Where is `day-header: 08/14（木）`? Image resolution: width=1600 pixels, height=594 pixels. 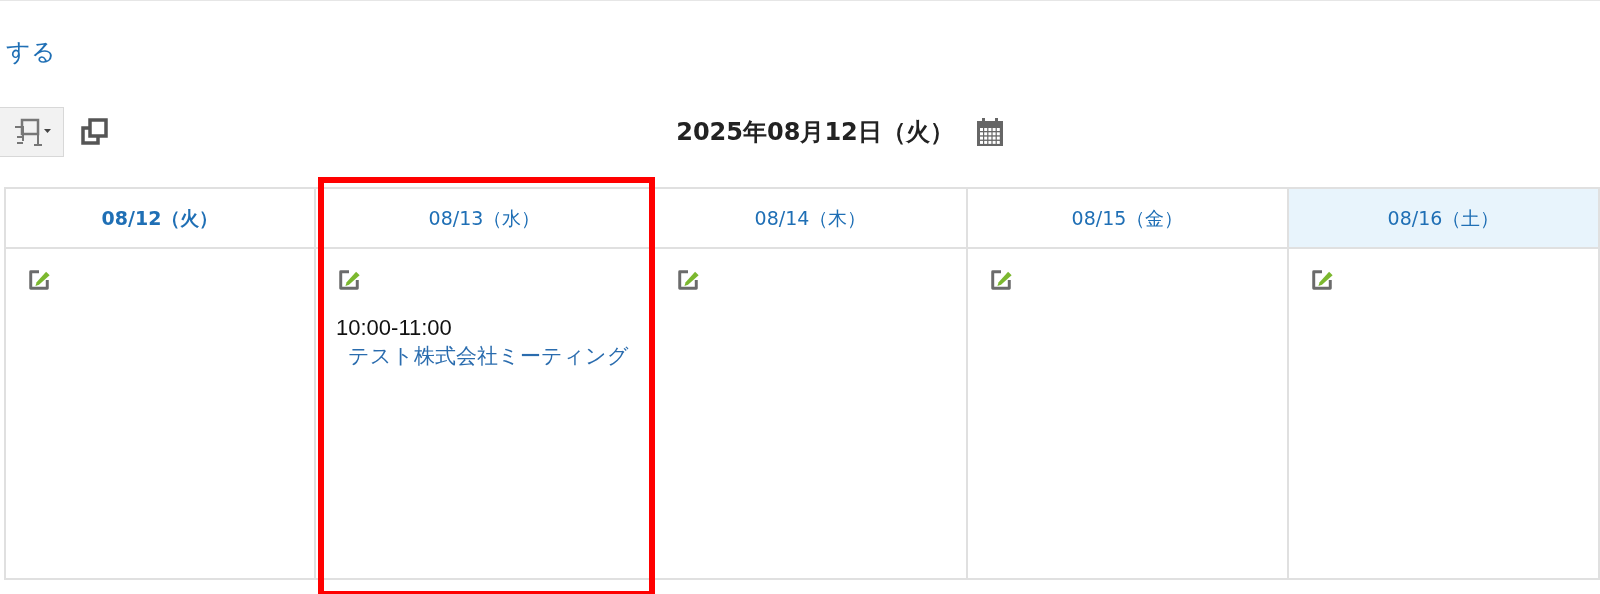 day-header: 08/14（木） is located at coordinates (811, 219).